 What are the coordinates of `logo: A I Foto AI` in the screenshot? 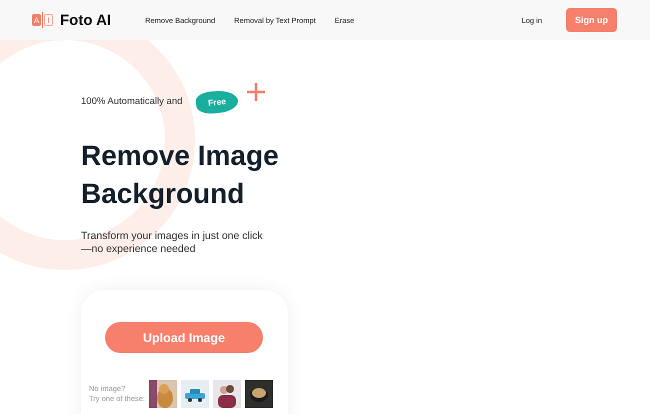 It's located at (72, 20).